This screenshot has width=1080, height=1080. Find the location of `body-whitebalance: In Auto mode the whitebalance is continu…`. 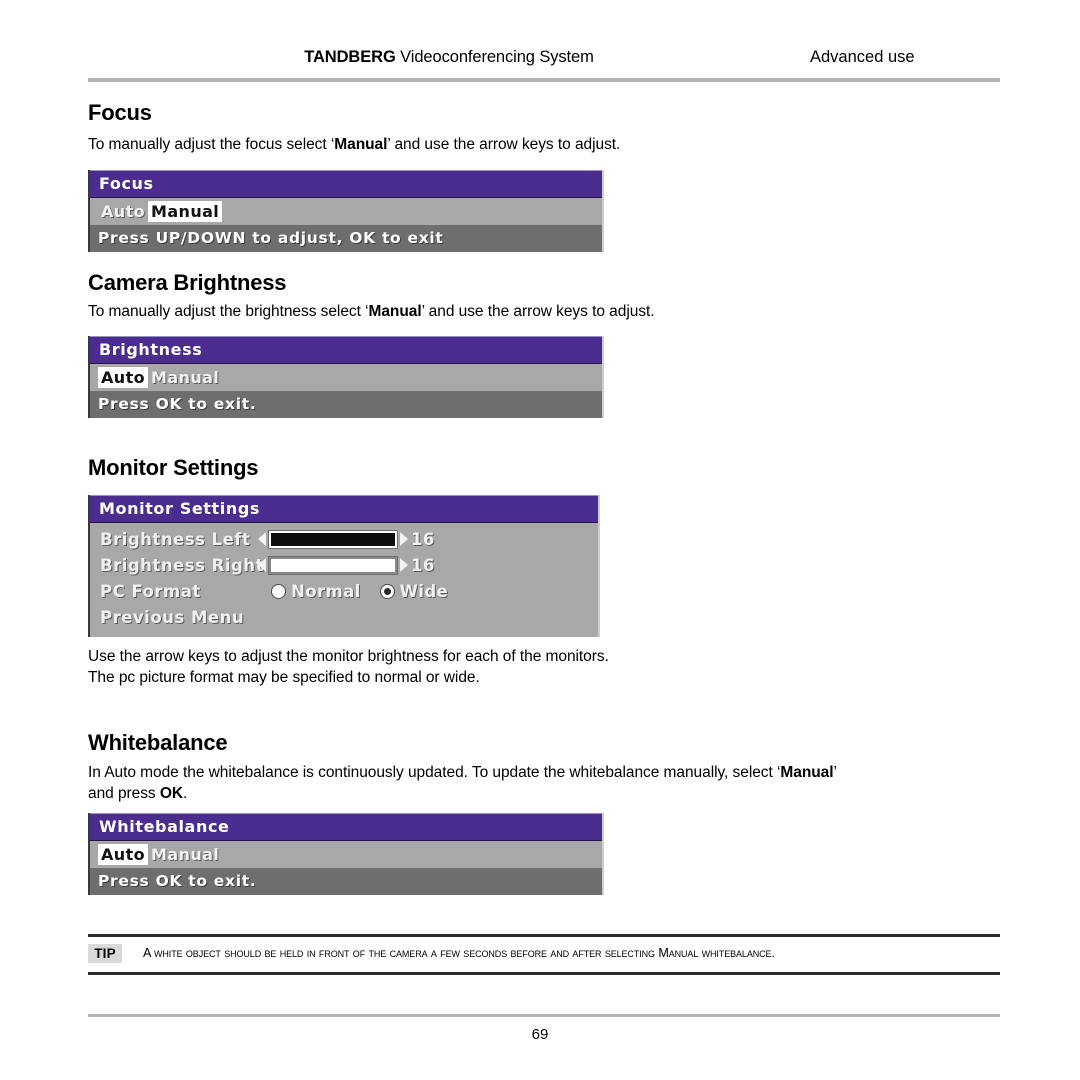

body-whitebalance: In Auto mode the whitebalance is continu… is located at coordinates (528, 783).